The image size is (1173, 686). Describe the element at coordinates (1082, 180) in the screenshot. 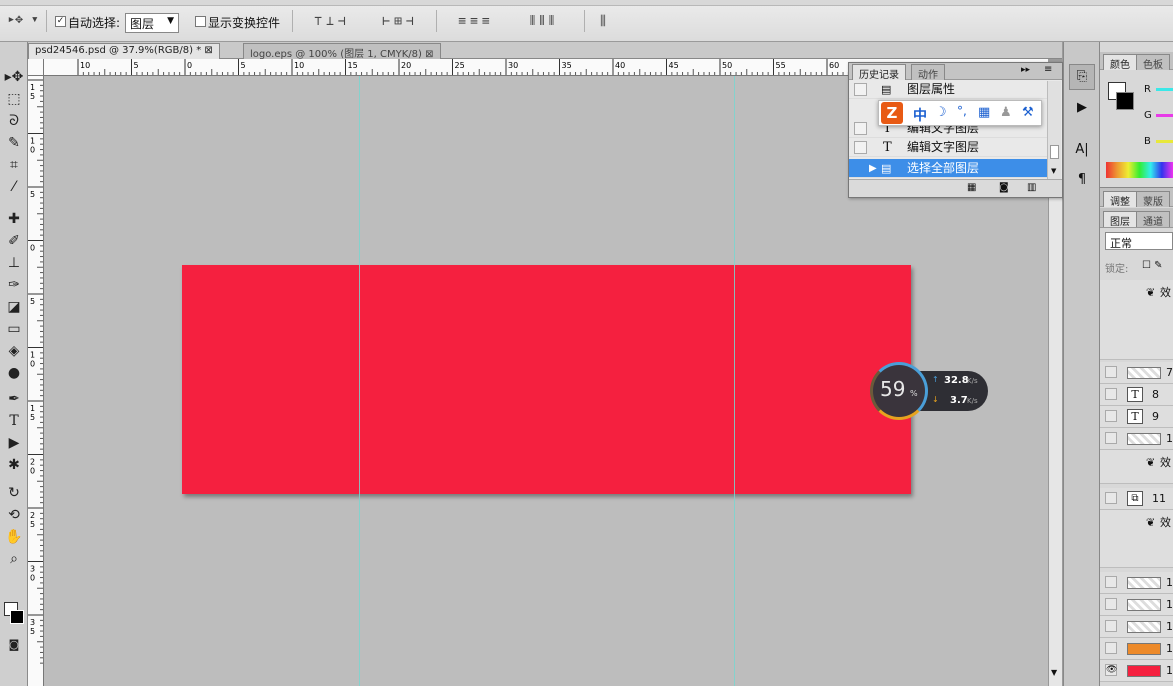

I see `paragraph-dock-icon: ¶` at that location.